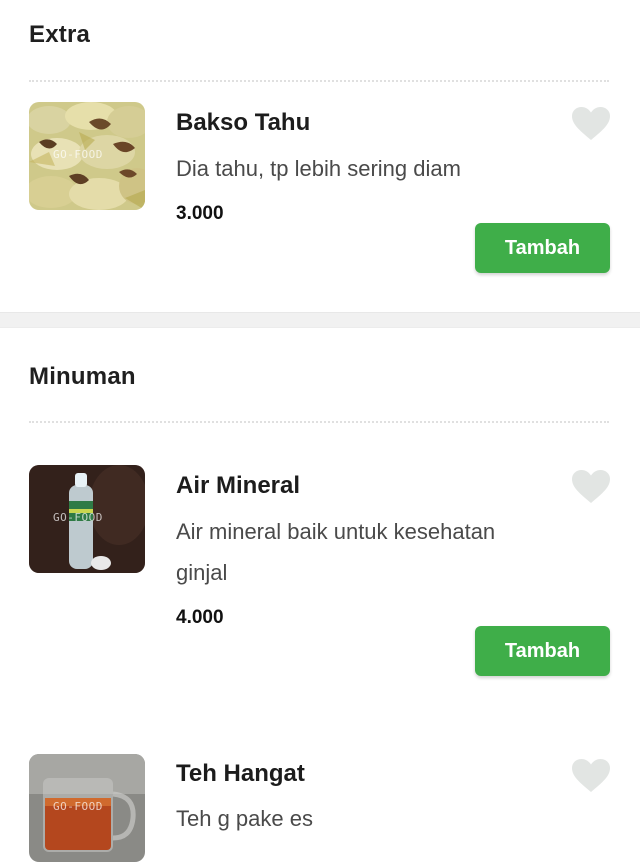 This screenshot has width=640, height=862. What do you see at coordinates (320, 320) in the screenshot?
I see `section-separator` at bounding box center [320, 320].